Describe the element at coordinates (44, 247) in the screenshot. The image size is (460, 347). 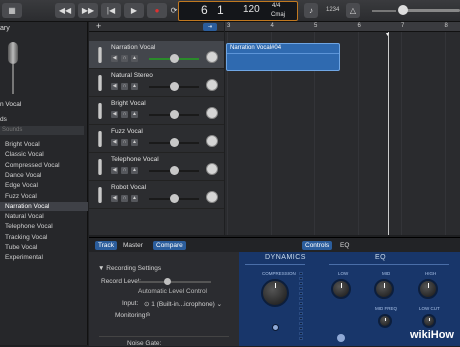
I see `patch-item: Tube Vocal` at that location.